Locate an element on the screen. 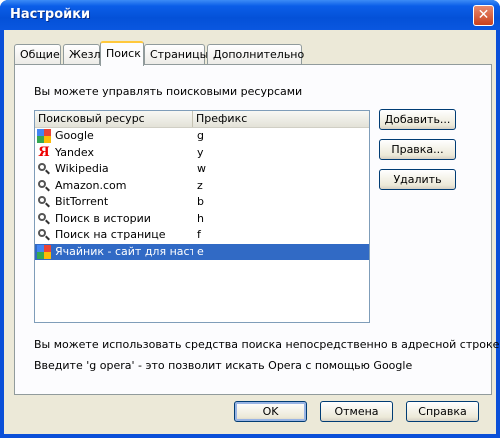  list-item: Wikipedia w is located at coordinates (202, 169).